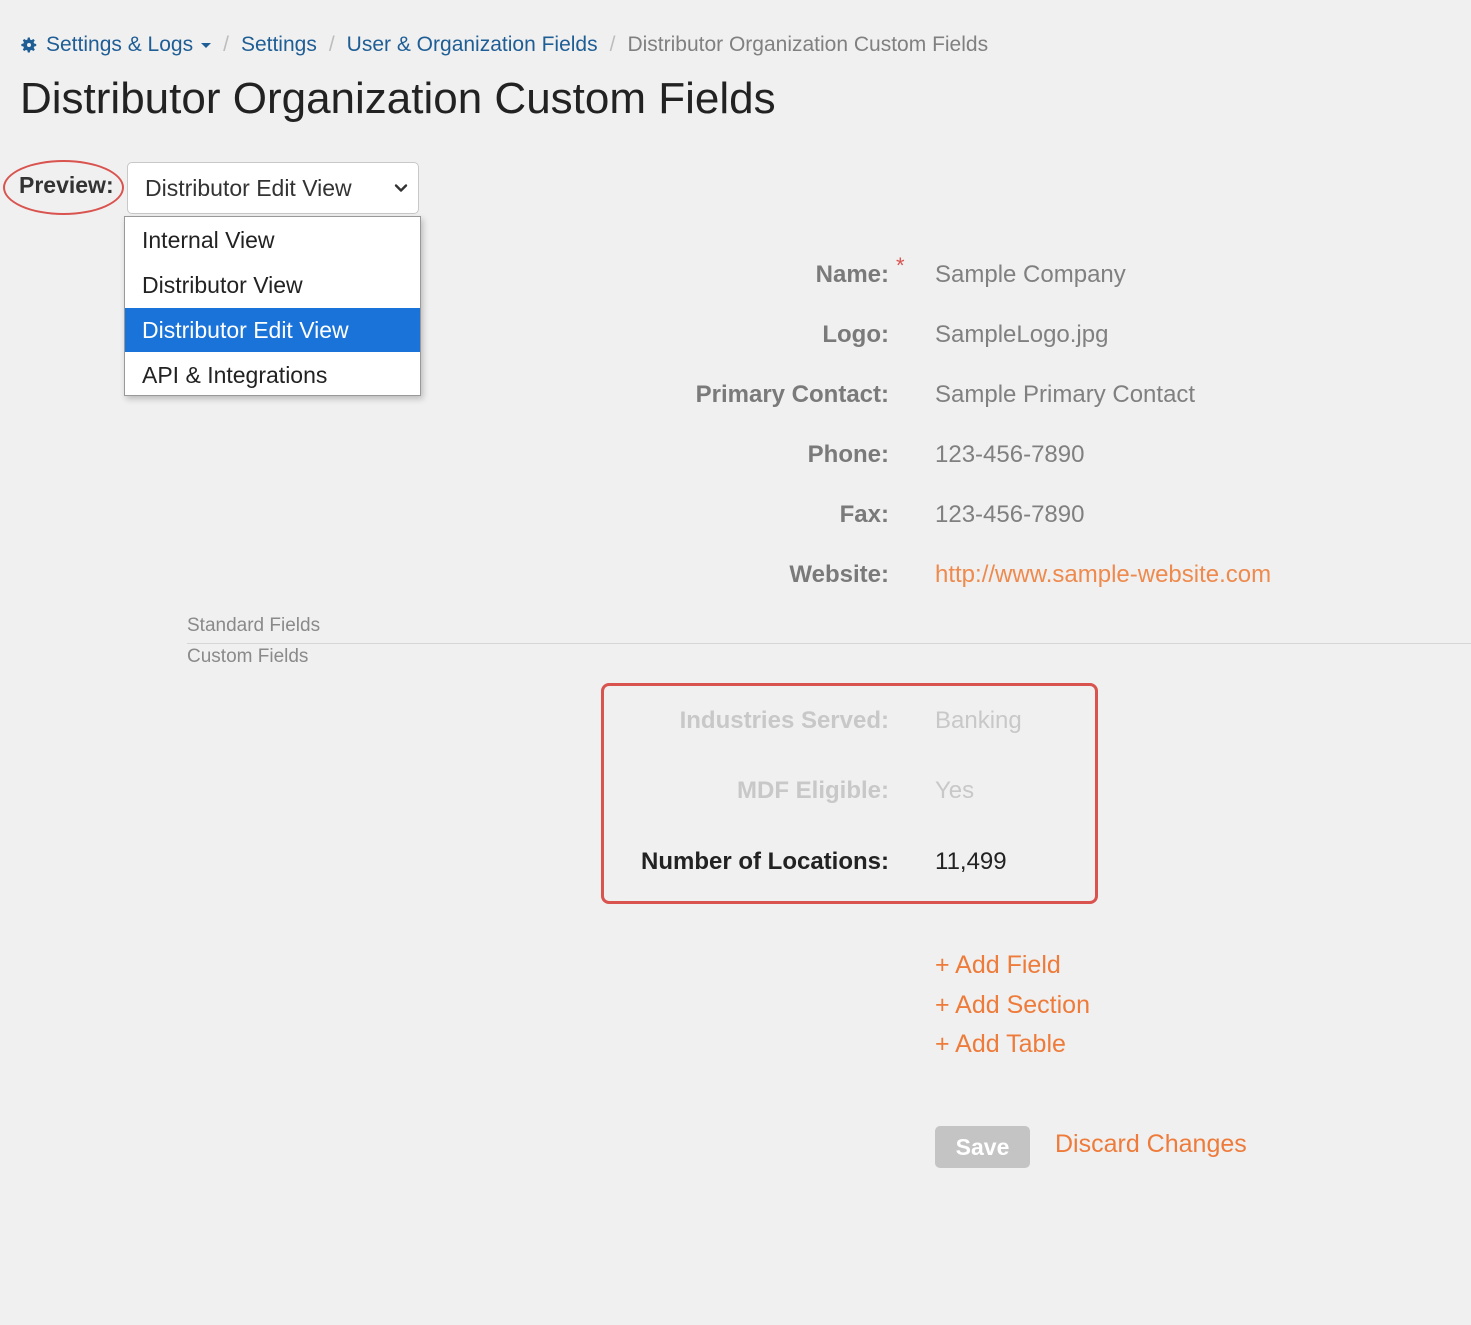 Image resolution: width=1471 pixels, height=1325 pixels. Describe the element at coordinates (119, 45) in the screenshot. I see `breadcrumb-settings-logs: Settings & Logs` at that location.